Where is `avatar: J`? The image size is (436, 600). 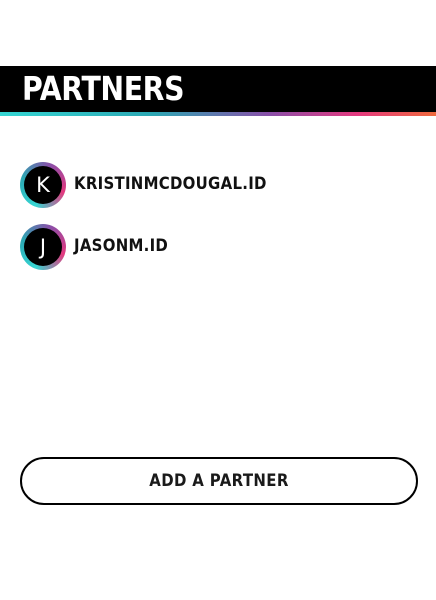 avatar: J is located at coordinates (43, 247).